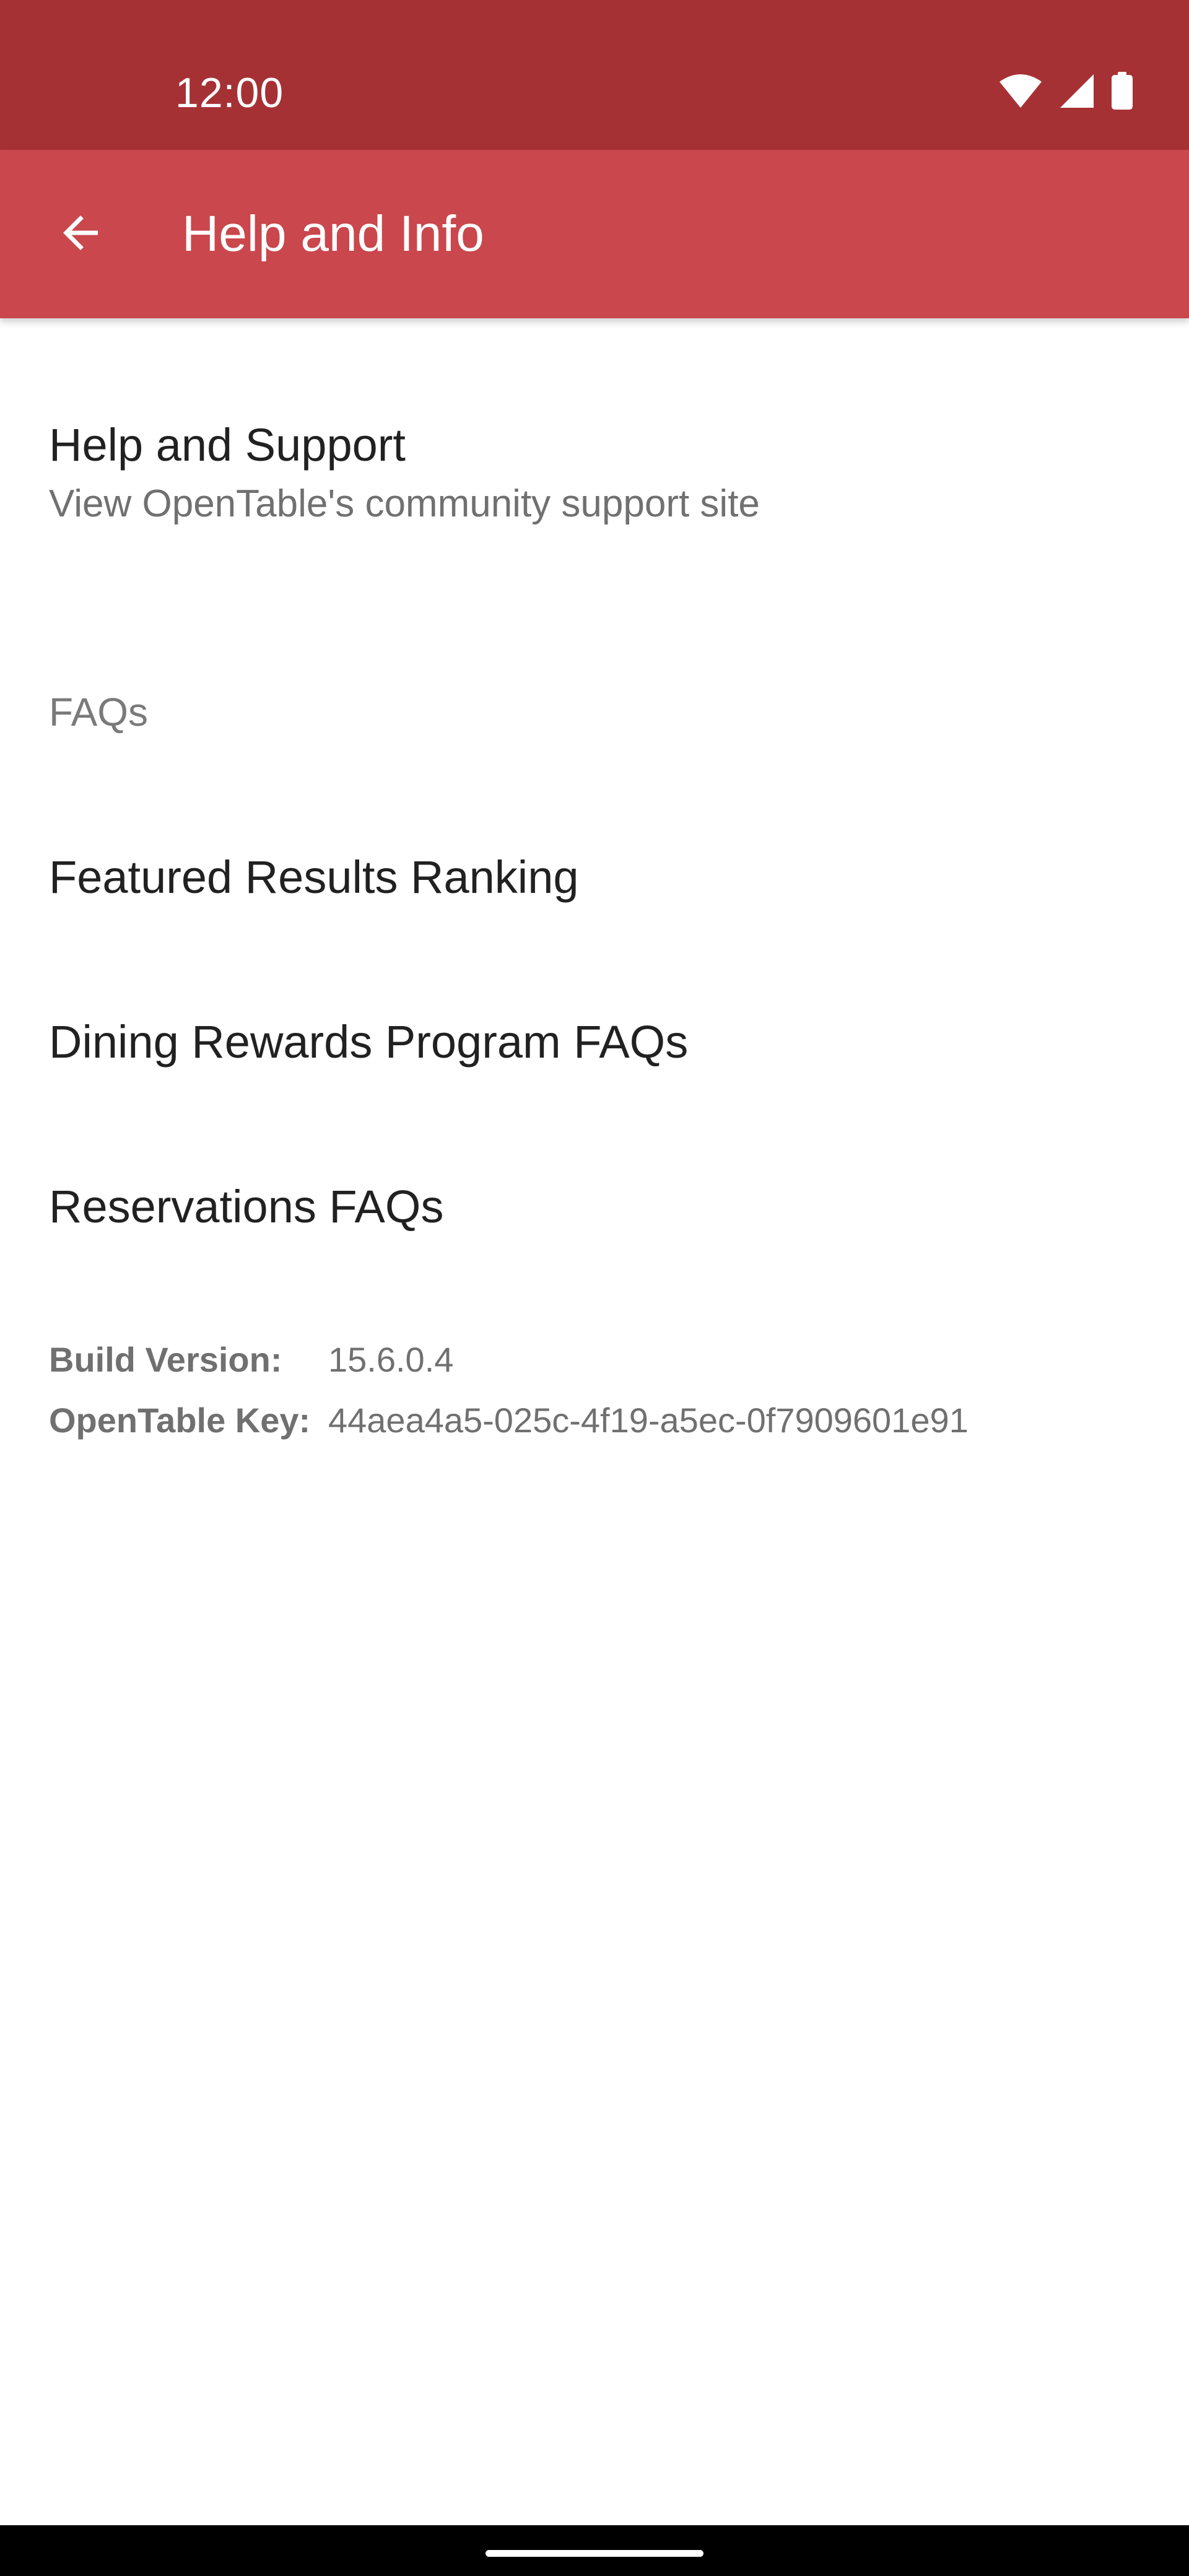  I want to click on status-time: 12:00, so click(229, 92).